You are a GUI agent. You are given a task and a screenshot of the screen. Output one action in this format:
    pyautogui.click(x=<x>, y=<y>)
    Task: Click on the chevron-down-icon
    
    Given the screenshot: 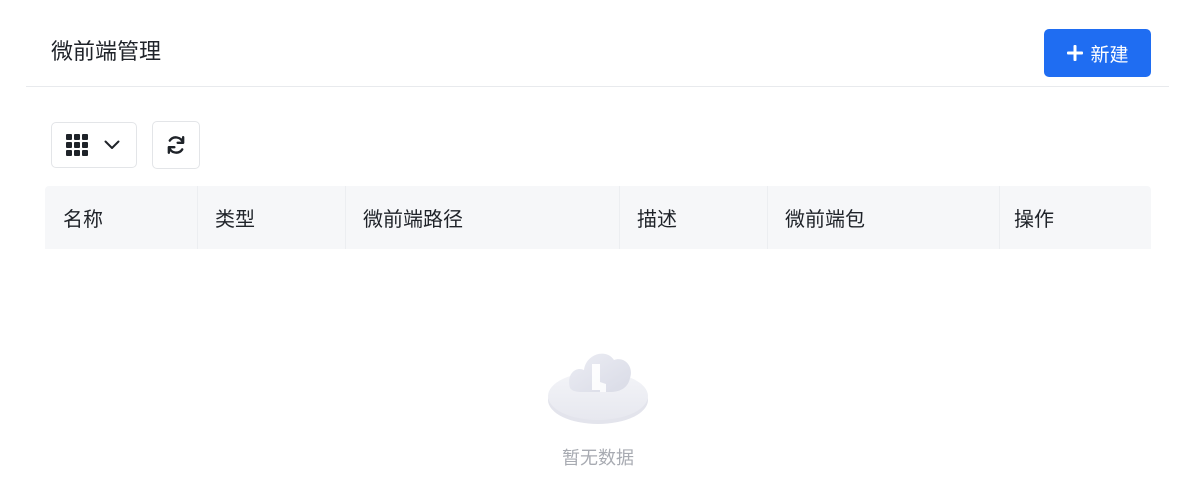 What is the action you would take?
    pyautogui.click(x=112, y=144)
    